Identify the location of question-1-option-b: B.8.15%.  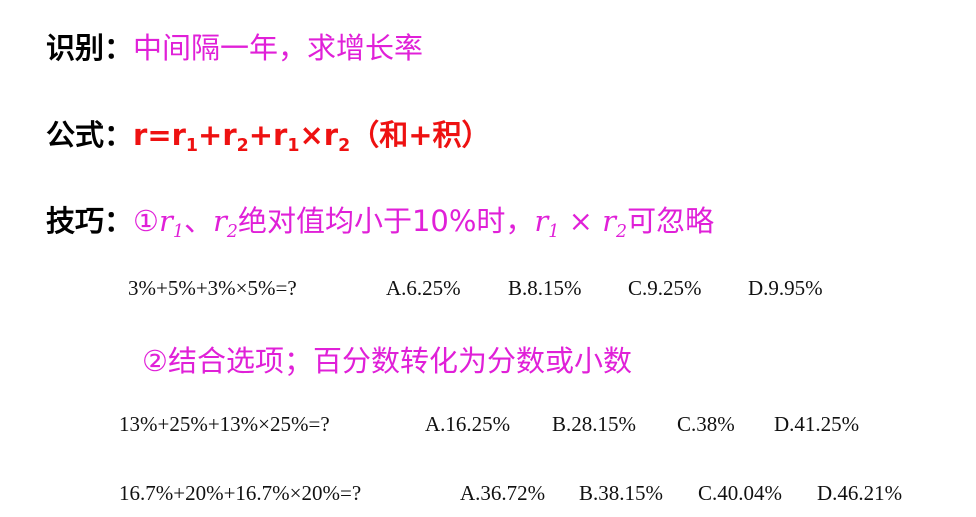
(545, 288).